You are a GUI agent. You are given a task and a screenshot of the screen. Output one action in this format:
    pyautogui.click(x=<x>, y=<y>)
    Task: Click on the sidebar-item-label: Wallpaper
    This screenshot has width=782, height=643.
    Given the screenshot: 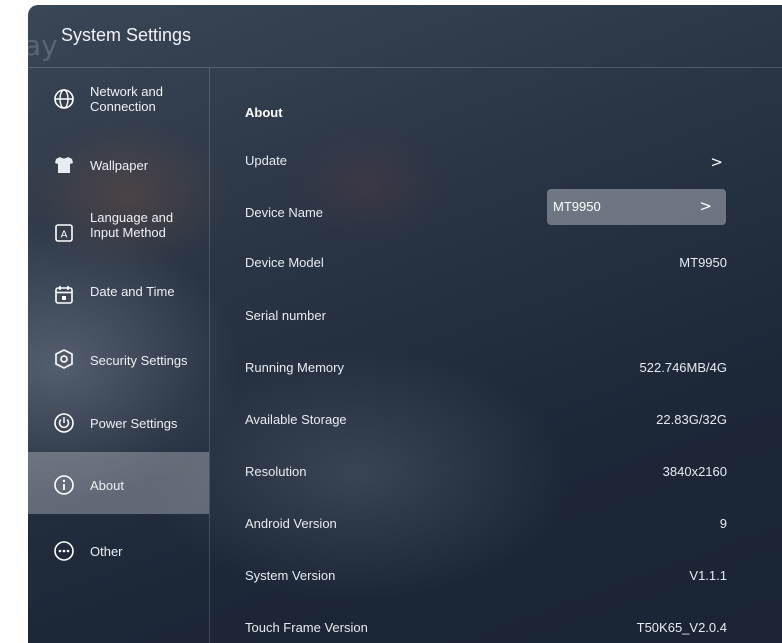 What is the action you would take?
    pyautogui.click(x=119, y=165)
    